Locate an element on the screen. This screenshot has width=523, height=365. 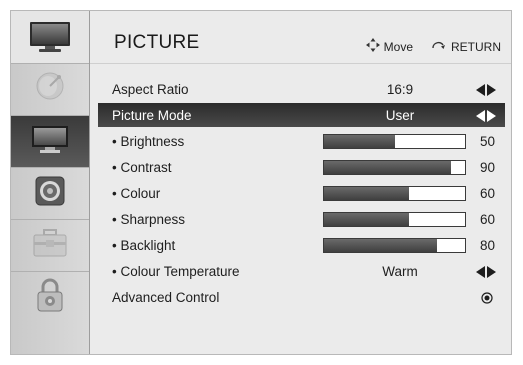
page-title: PICTURE is located at coordinates (157, 42).